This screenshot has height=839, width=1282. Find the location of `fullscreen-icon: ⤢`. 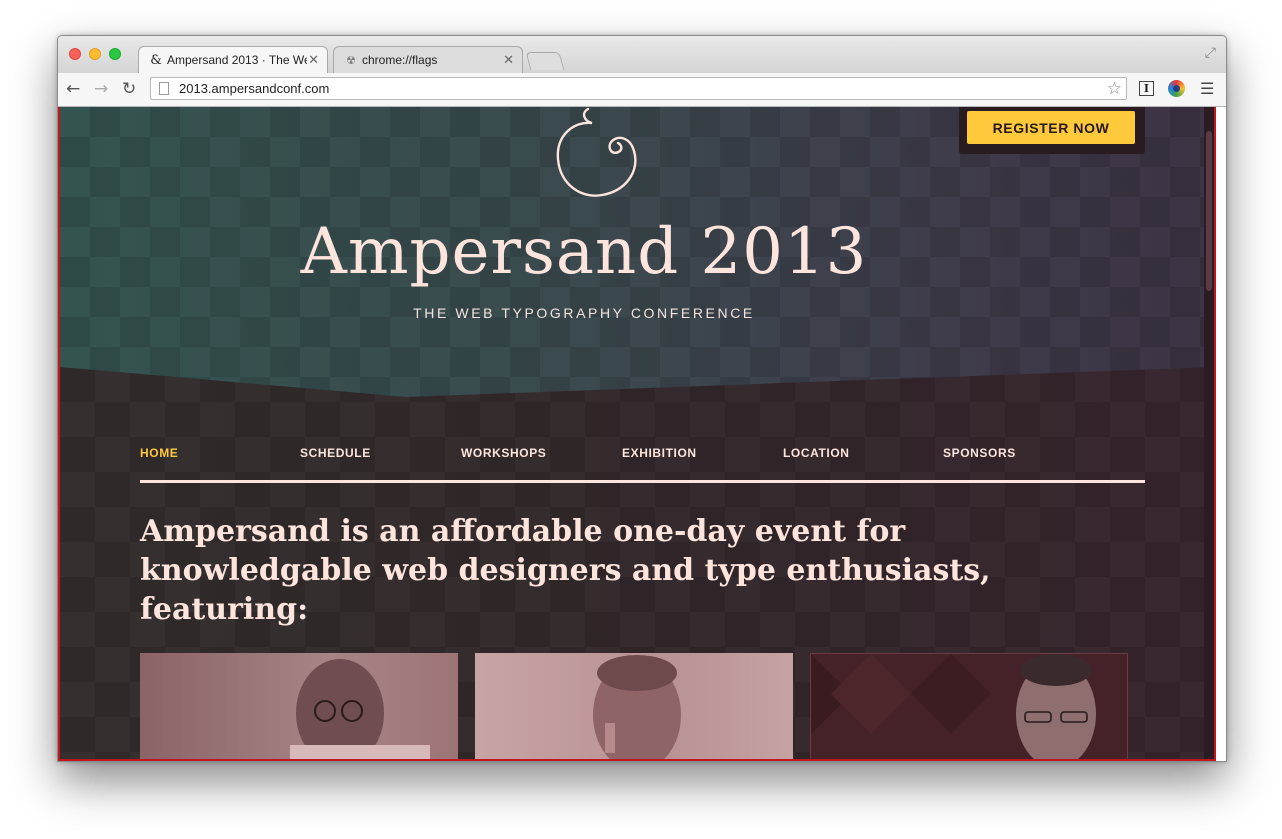

fullscreen-icon: ⤢ is located at coordinates (1210, 52).